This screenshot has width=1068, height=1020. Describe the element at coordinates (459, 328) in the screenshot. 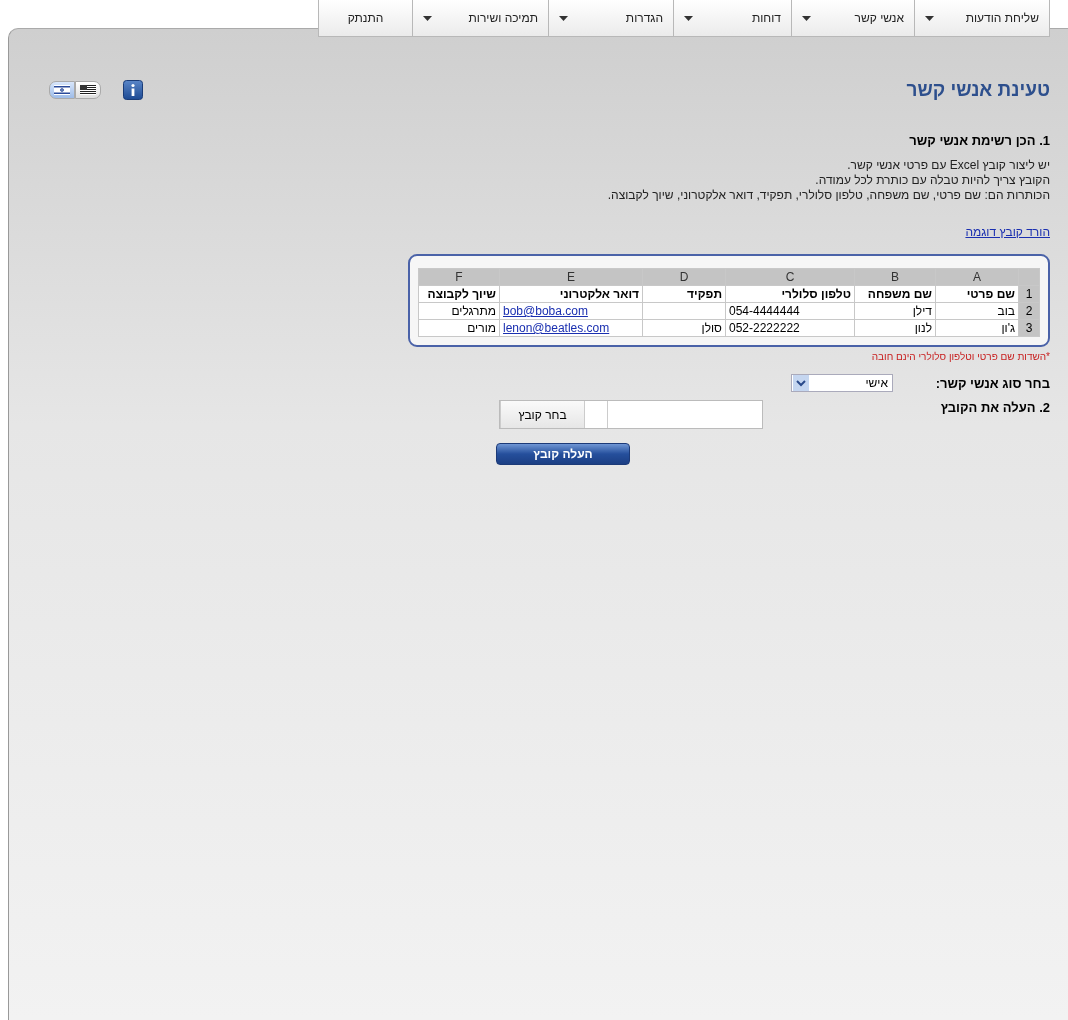

I see `table-cell: מורים` at that location.